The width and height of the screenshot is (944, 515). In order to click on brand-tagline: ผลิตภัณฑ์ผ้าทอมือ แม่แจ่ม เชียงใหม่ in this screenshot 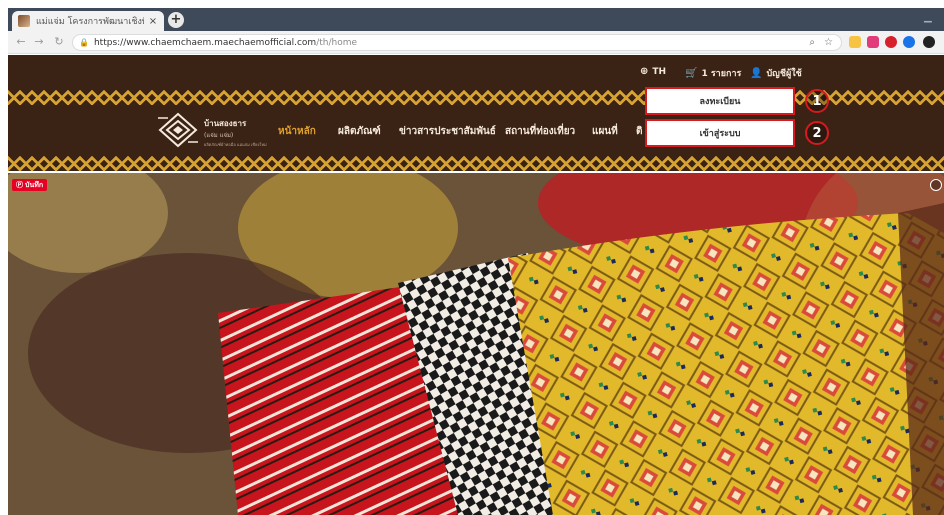, I will do `click(235, 144)`.